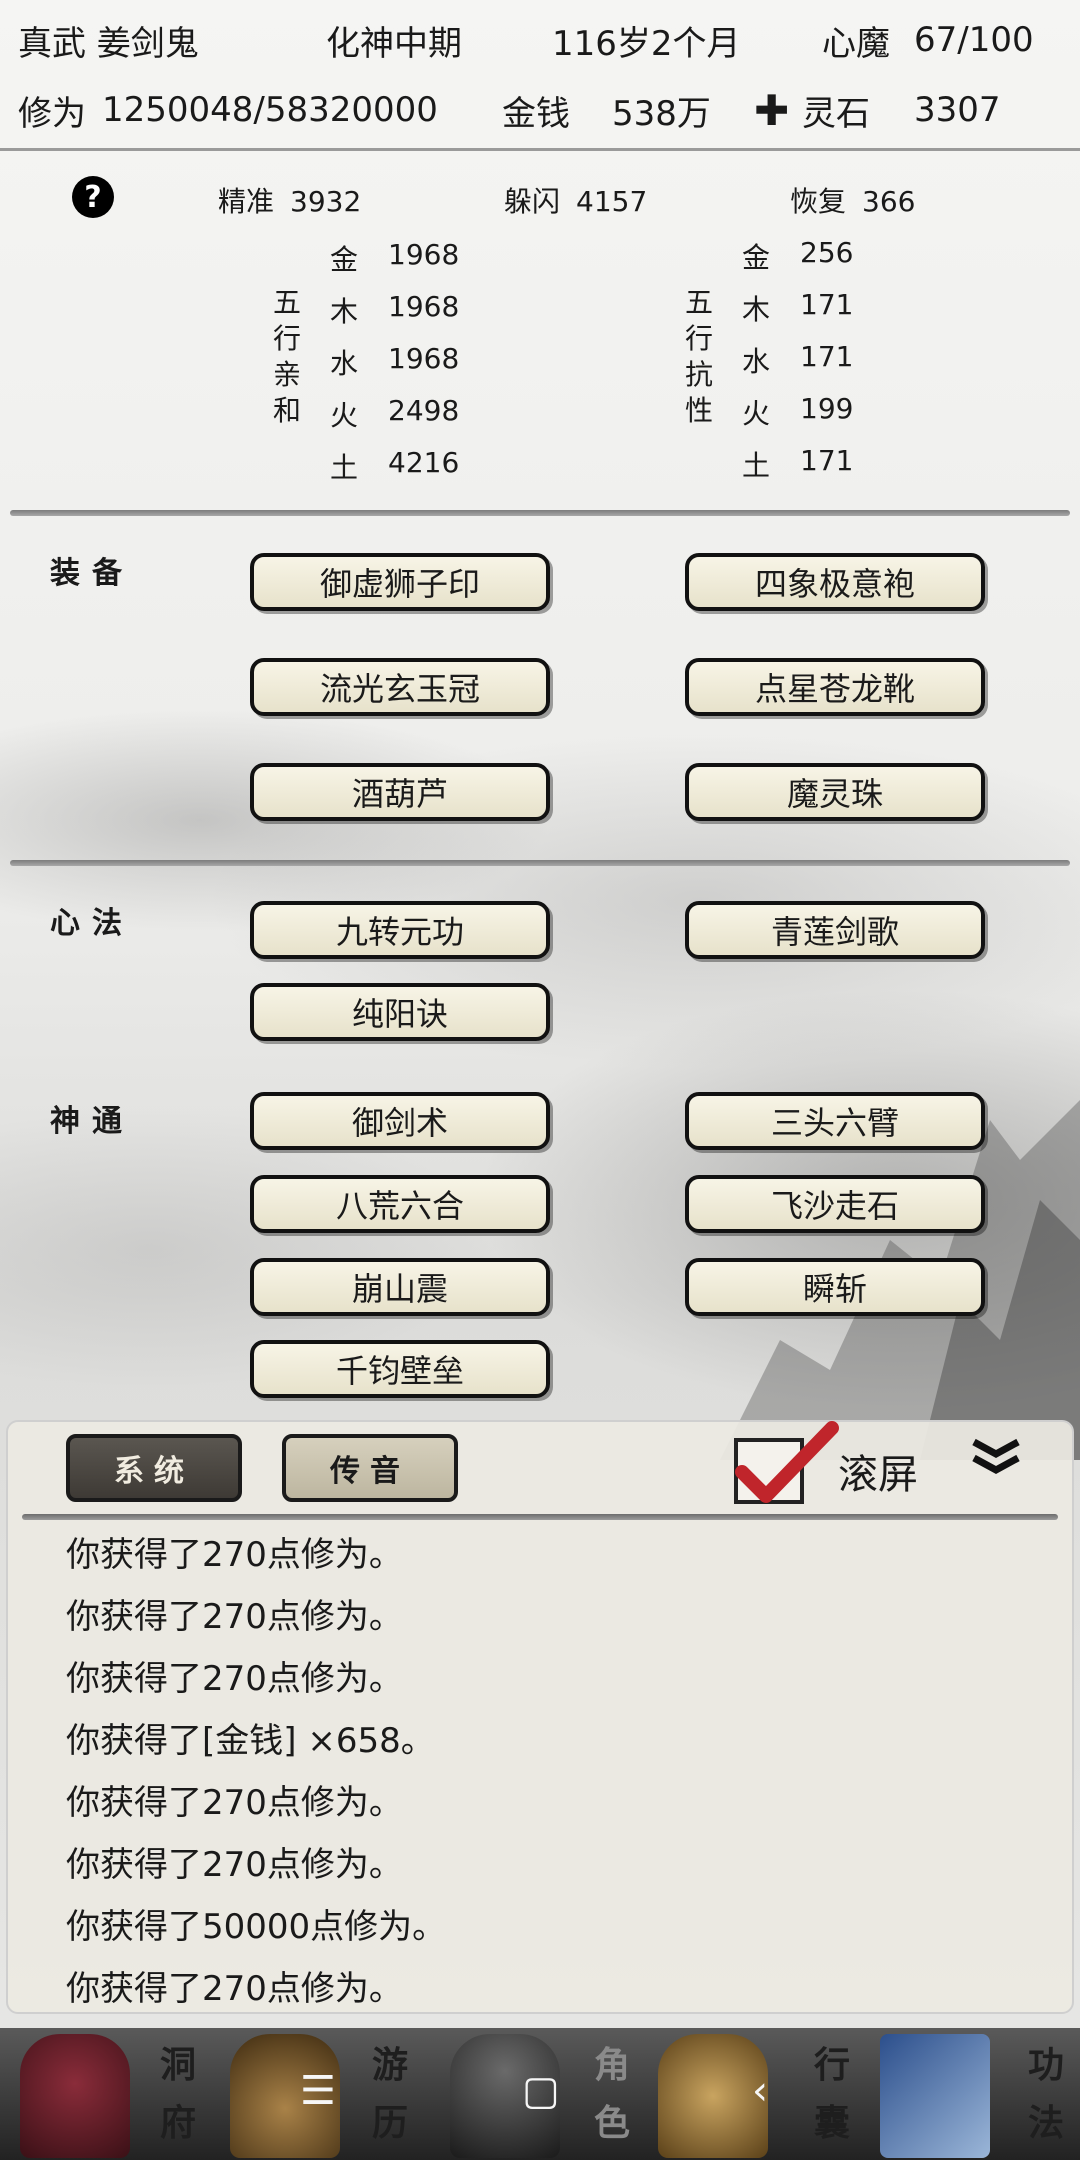 The height and width of the screenshot is (2160, 1080). Describe the element at coordinates (250, 1741) in the screenshot. I see `log-line: 你获得了[金钱] ×658。` at that location.